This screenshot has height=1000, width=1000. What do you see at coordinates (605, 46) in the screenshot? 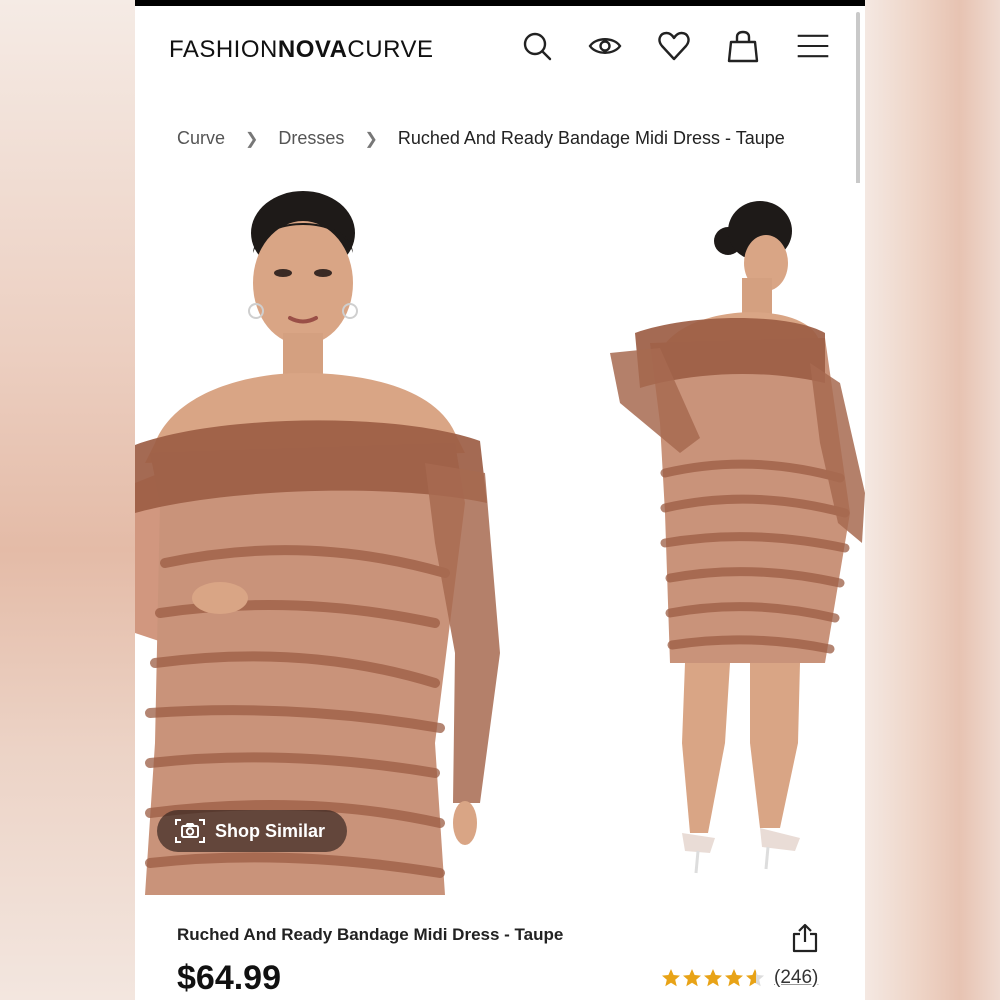
I see `eye-icon` at bounding box center [605, 46].